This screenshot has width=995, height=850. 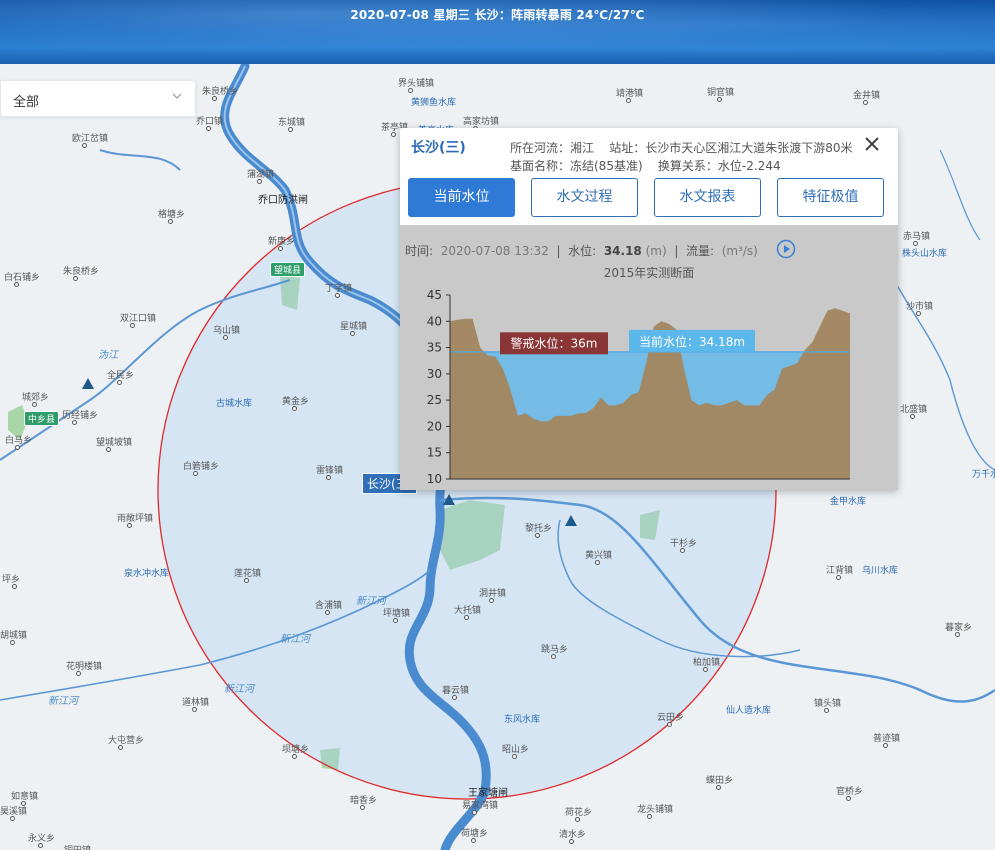 What do you see at coordinates (434, 374) in the screenshot?
I see `y-tick-label: 30` at bounding box center [434, 374].